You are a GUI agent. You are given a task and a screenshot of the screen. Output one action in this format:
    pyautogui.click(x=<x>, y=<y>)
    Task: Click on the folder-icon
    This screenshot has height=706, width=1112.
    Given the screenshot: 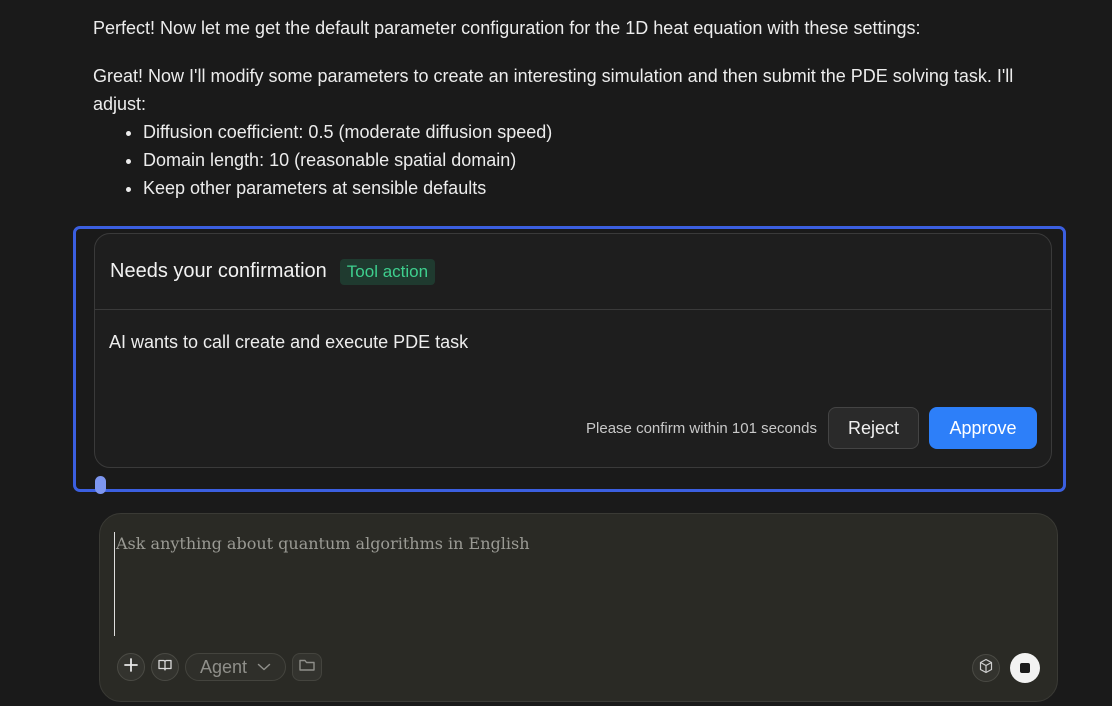 What is the action you would take?
    pyautogui.click(x=307, y=667)
    